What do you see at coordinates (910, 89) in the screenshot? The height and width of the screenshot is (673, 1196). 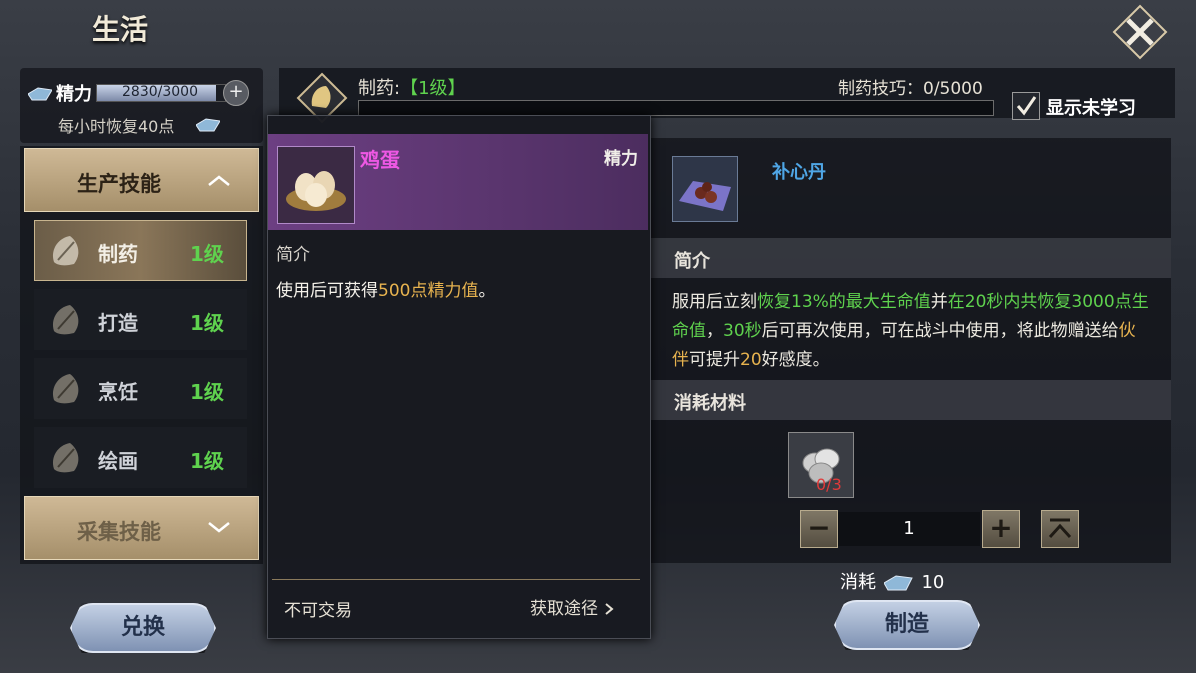 I see `skill-exp-text: 制药技巧：0/5000` at bounding box center [910, 89].